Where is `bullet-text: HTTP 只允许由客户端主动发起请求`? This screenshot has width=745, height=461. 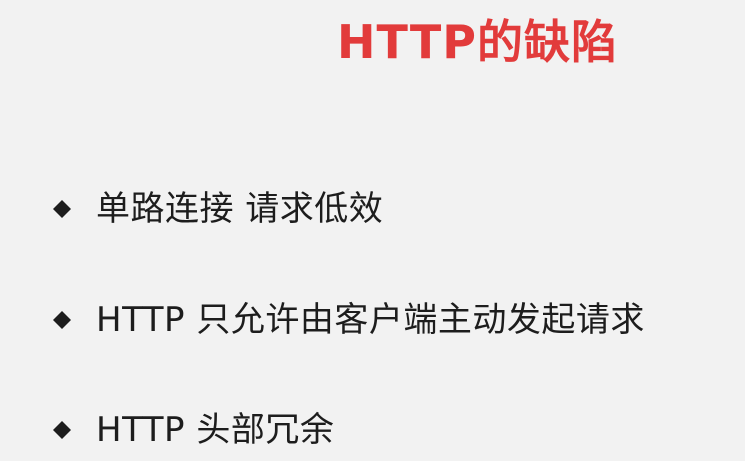
bullet-text: HTTP 只允许由客户端主动发起请求 is located at coordinates (370, 320).